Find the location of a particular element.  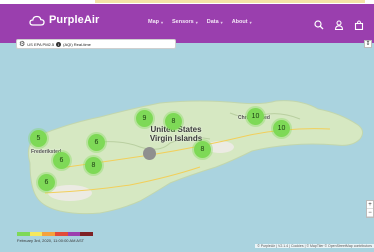

sensor-marker: 5 is located at coordinates (38, 138).